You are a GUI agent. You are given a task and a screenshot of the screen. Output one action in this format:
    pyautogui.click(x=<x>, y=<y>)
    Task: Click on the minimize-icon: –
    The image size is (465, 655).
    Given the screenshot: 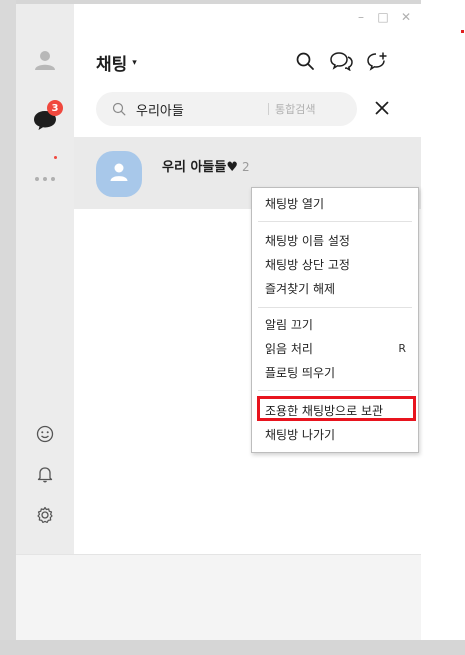 What is the action you would take?
    pyautogui.click(x=361, y=17)
    